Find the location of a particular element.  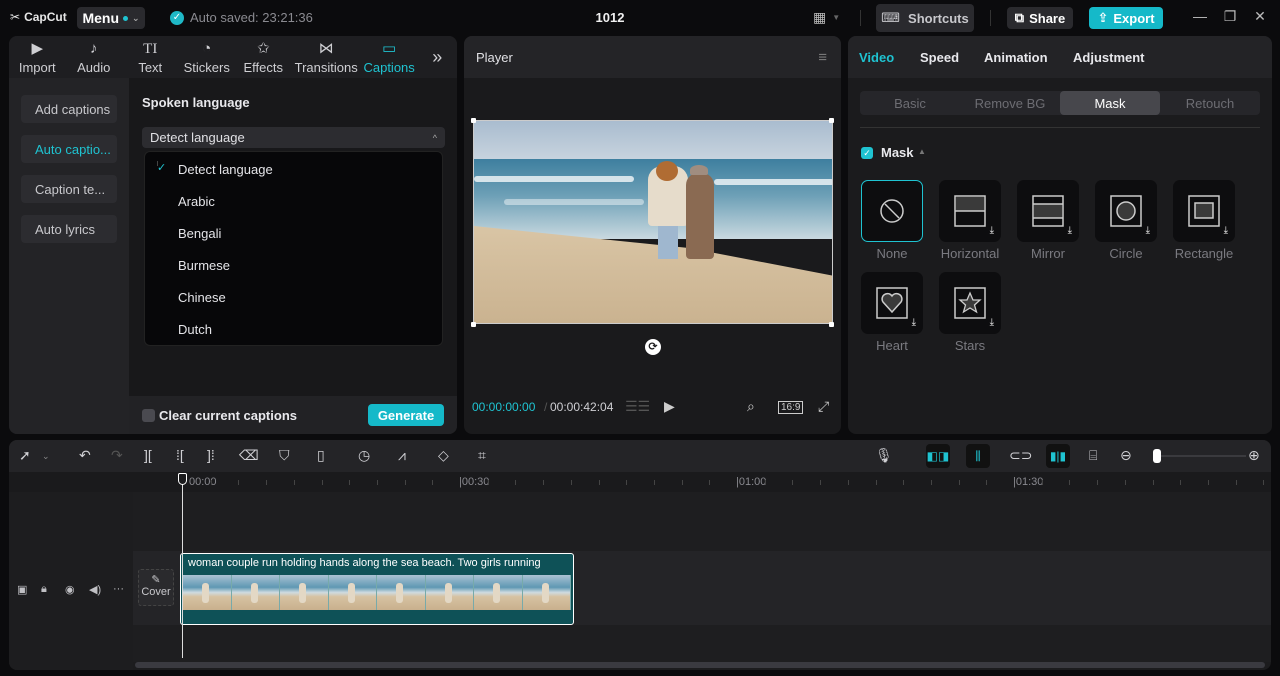

mask-horizontal: ⤓ is located at coordinates (970, 211).